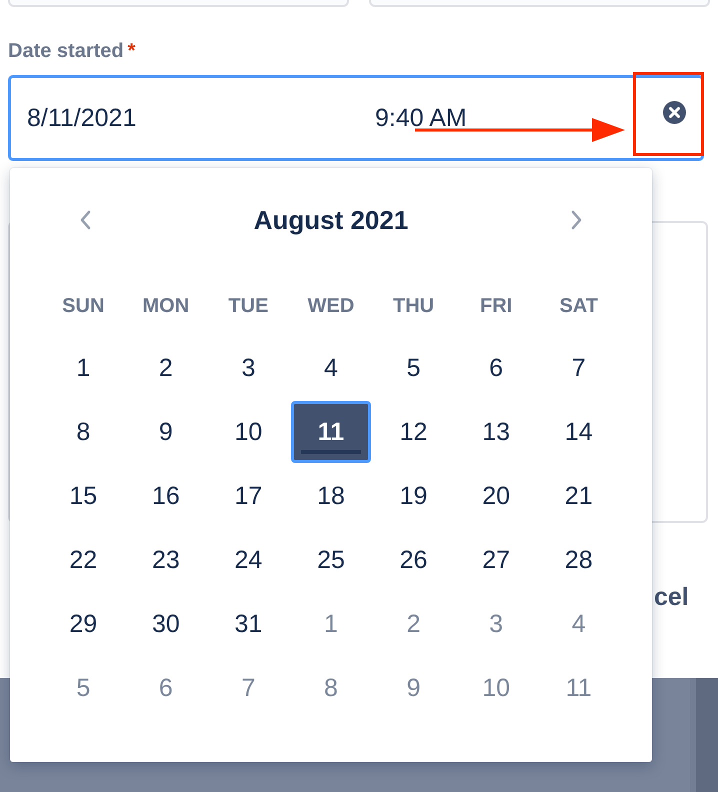  I want to click on calendar-day: 18, so click(330, 496).